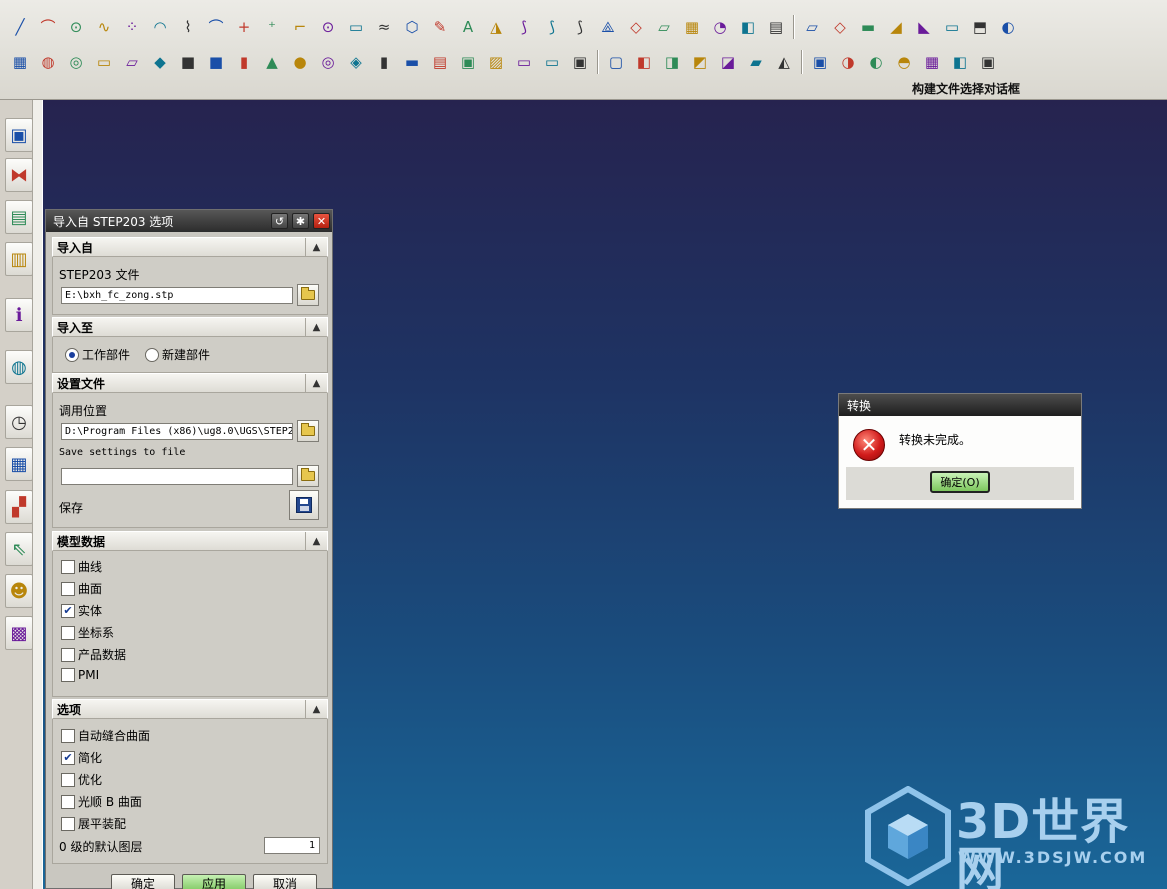  Describe the element at coordinates (440, 27) in the screenshot. I see `pencil-icon: ✎` at that location.